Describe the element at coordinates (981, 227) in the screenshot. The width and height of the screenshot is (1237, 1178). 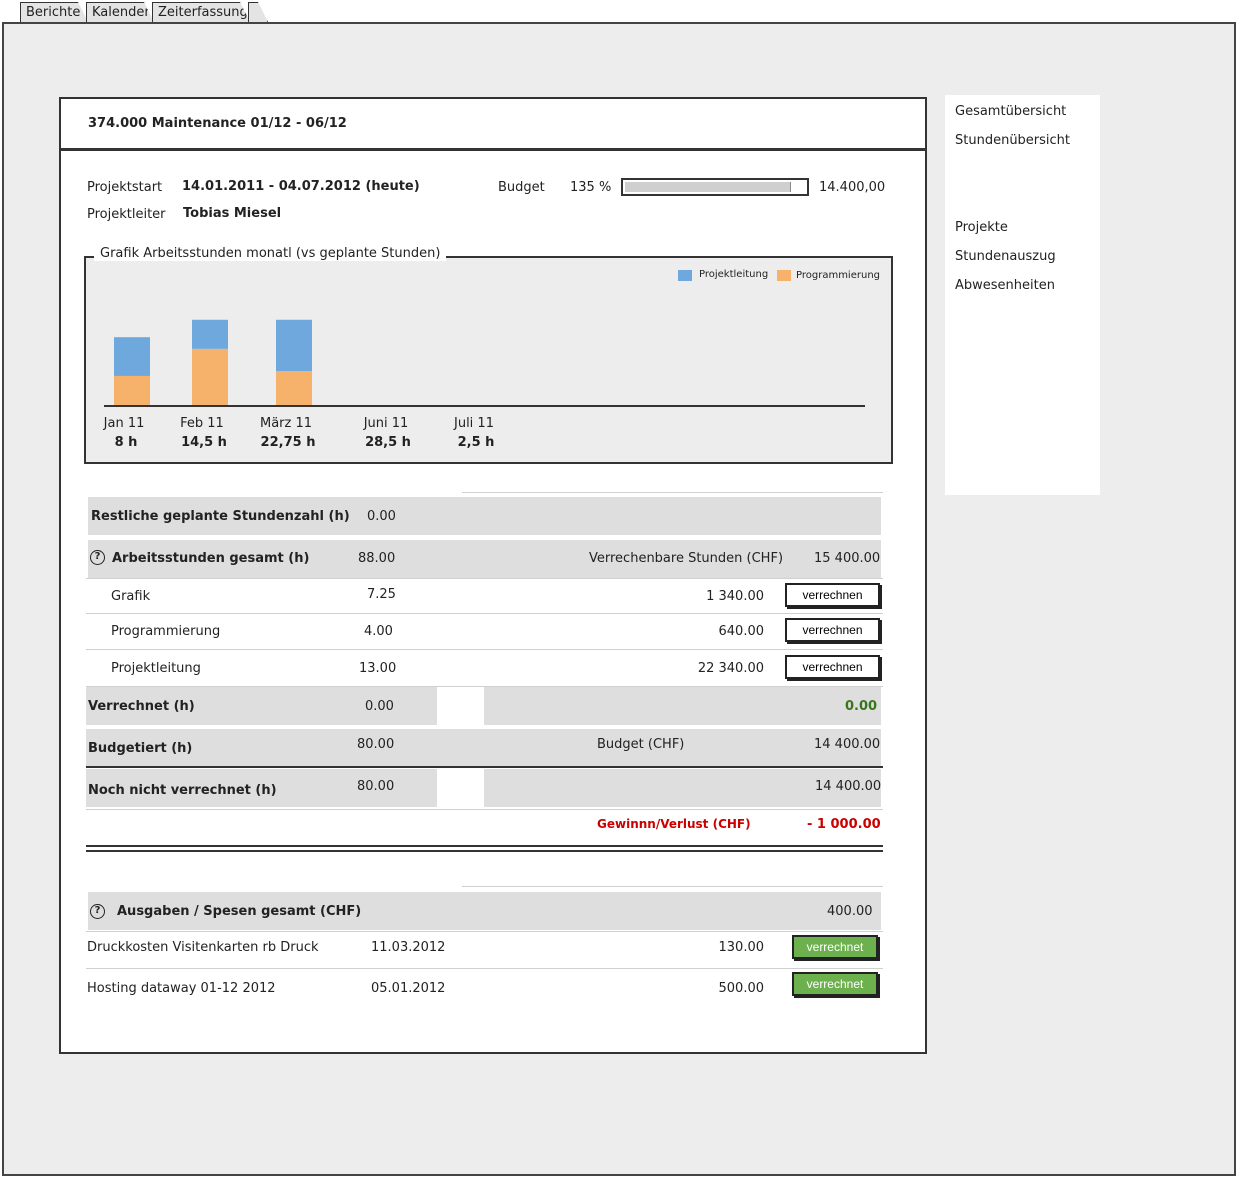
I see `sidebar-item-projekte: Projekte` at that location.